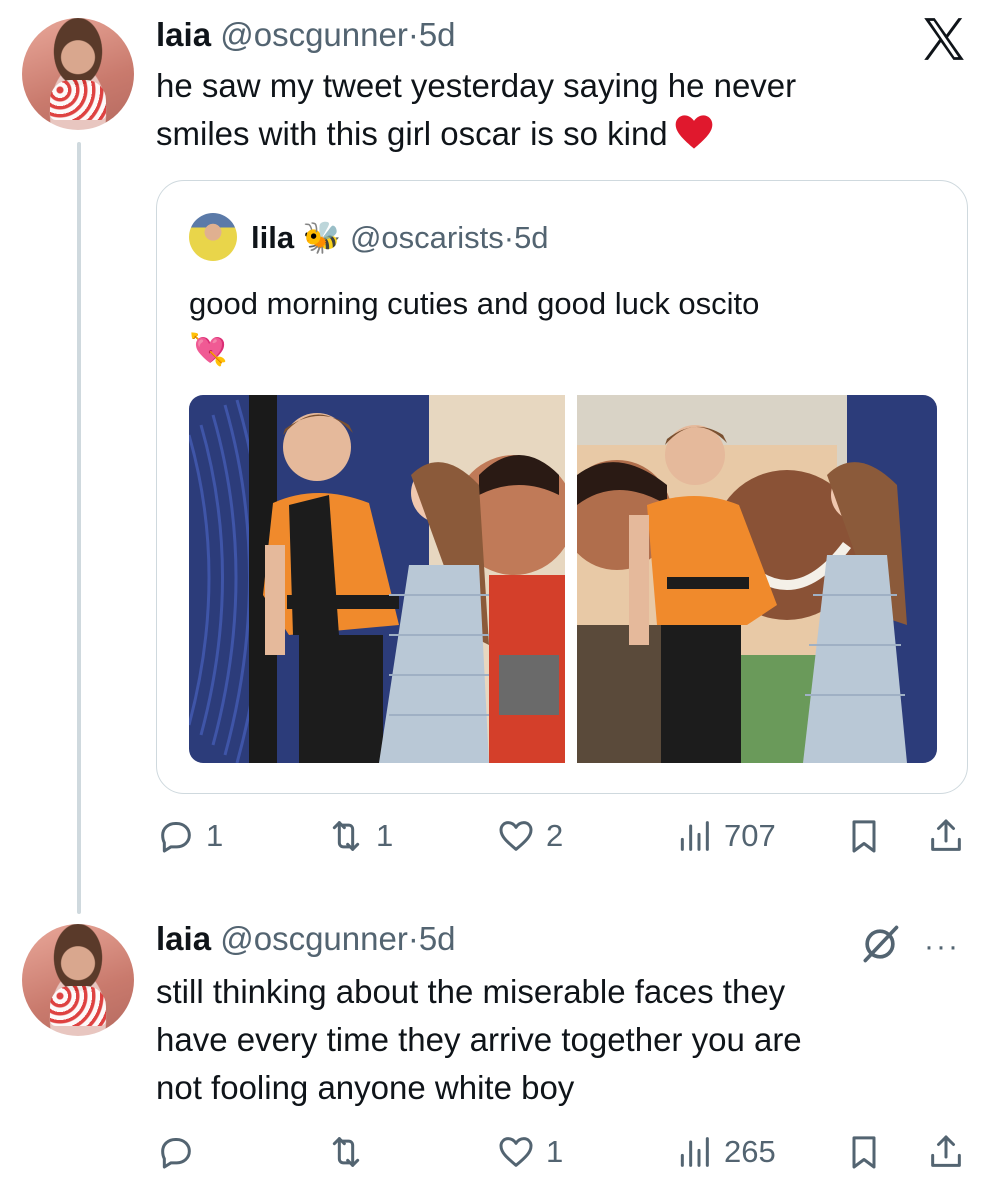 The height and width of the screenshot is (1200, 993). What do you see at coordinates (531, 237) in the screenshot?
I see `quoted-timestamp: 5d` at bounding box center [531, 237].